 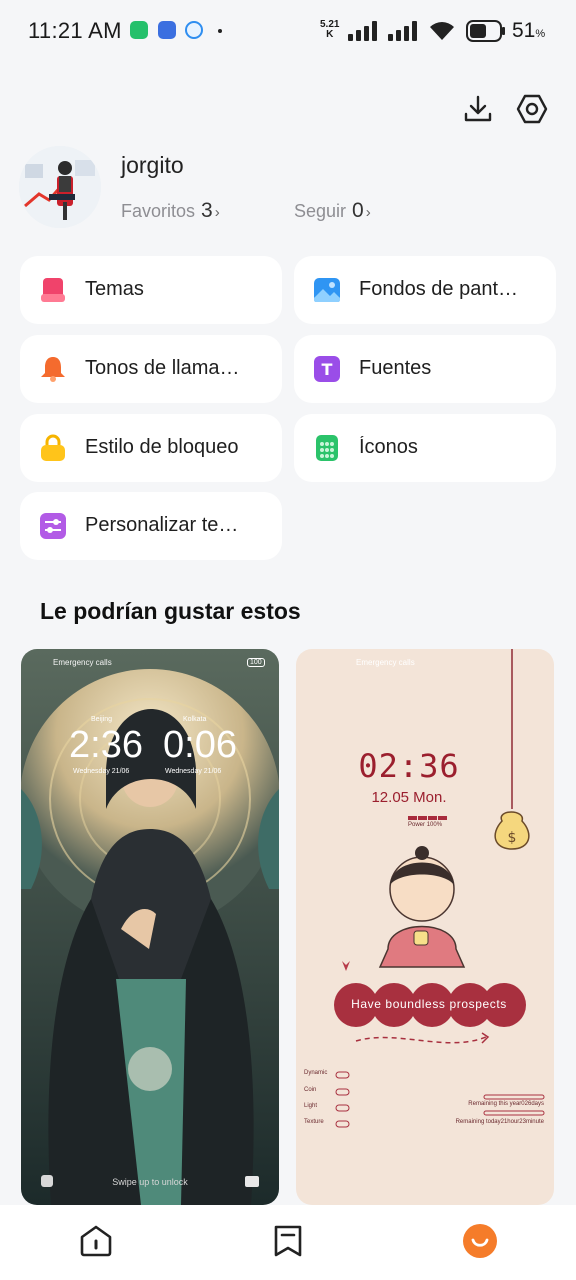 What do you see at coordinates (320, 211) in the screenshot?
I see `following-label: Seguir` at bounding box center [320, 211].